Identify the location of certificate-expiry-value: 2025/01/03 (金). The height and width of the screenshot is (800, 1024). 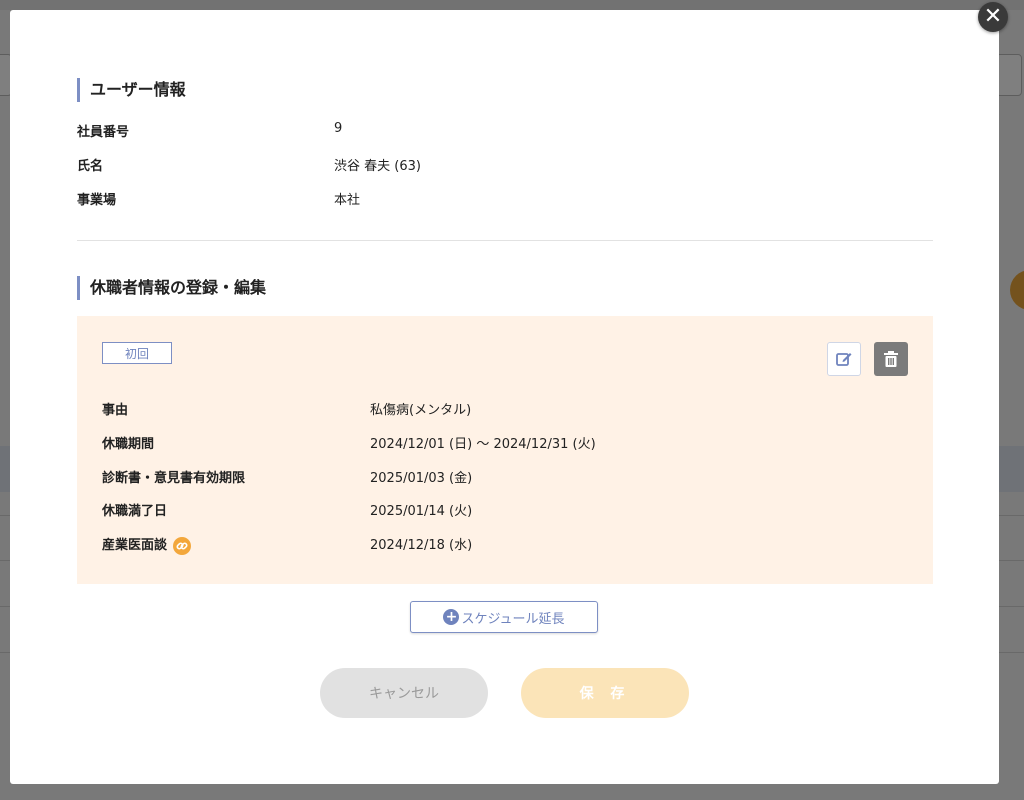
(421, 478).